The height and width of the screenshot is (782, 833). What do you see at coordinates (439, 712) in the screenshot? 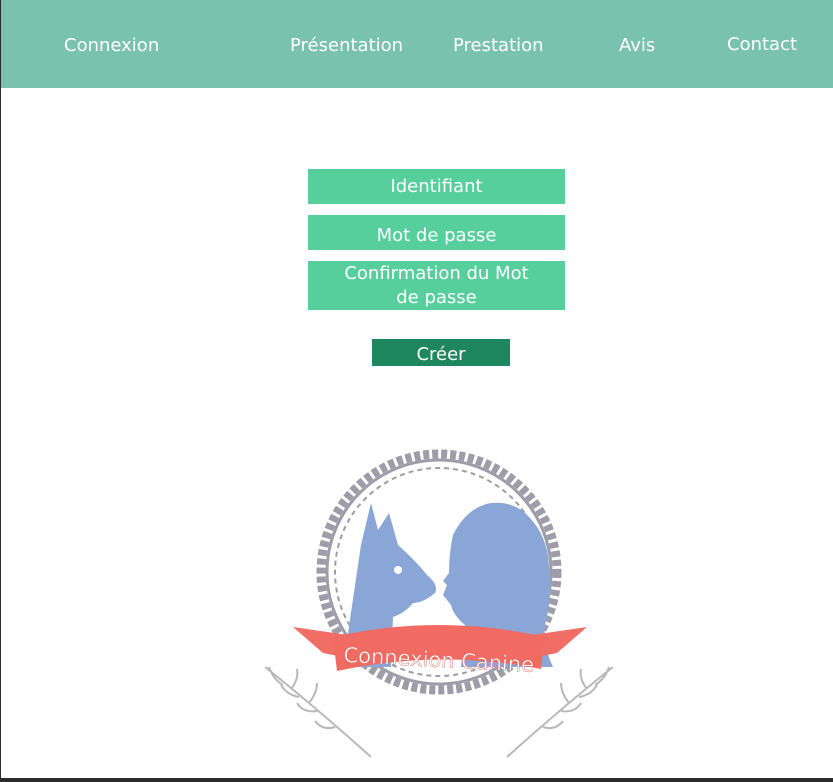
I see `laurel-branch-icon` at bounding box center [439, 712].